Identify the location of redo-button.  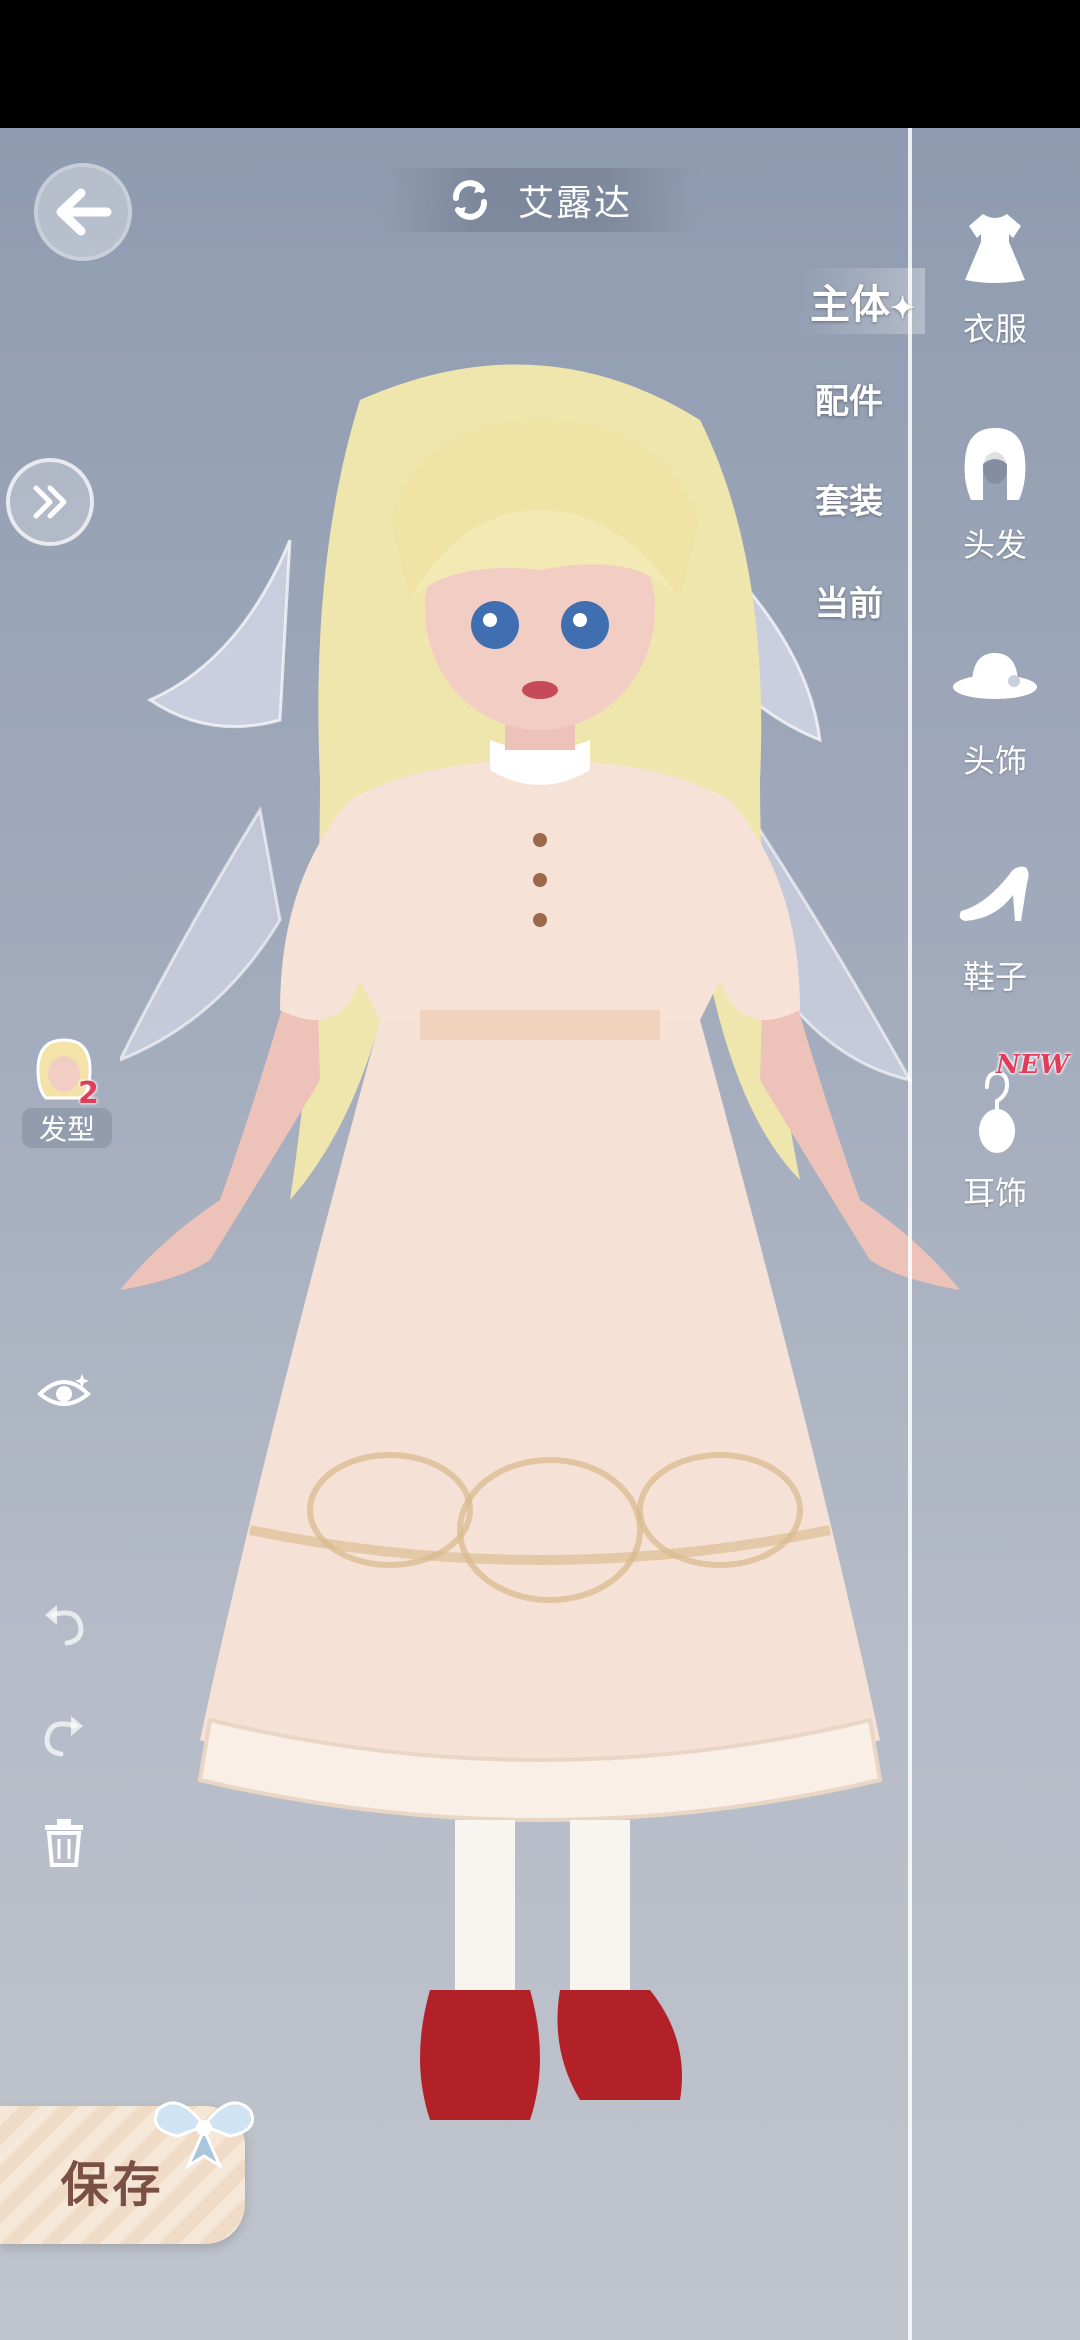
(64, 1733).